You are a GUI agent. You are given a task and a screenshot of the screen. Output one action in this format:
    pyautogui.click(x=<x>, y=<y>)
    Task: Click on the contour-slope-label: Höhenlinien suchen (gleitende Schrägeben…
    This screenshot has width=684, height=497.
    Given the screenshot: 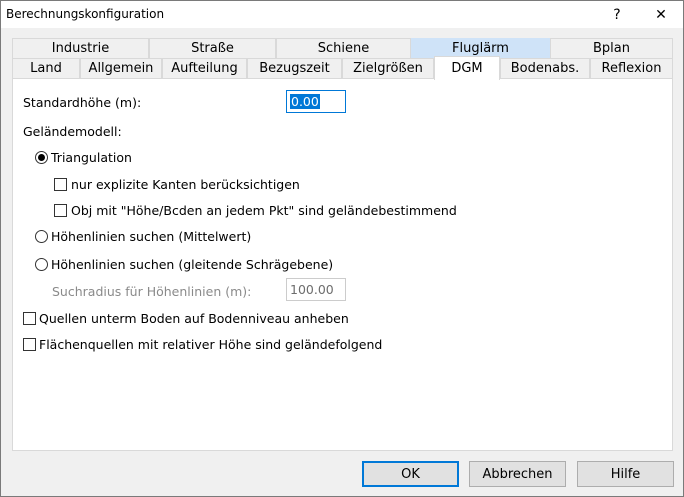 What is the action you would take?
    pyautogui.click(x=192, y=264)
    